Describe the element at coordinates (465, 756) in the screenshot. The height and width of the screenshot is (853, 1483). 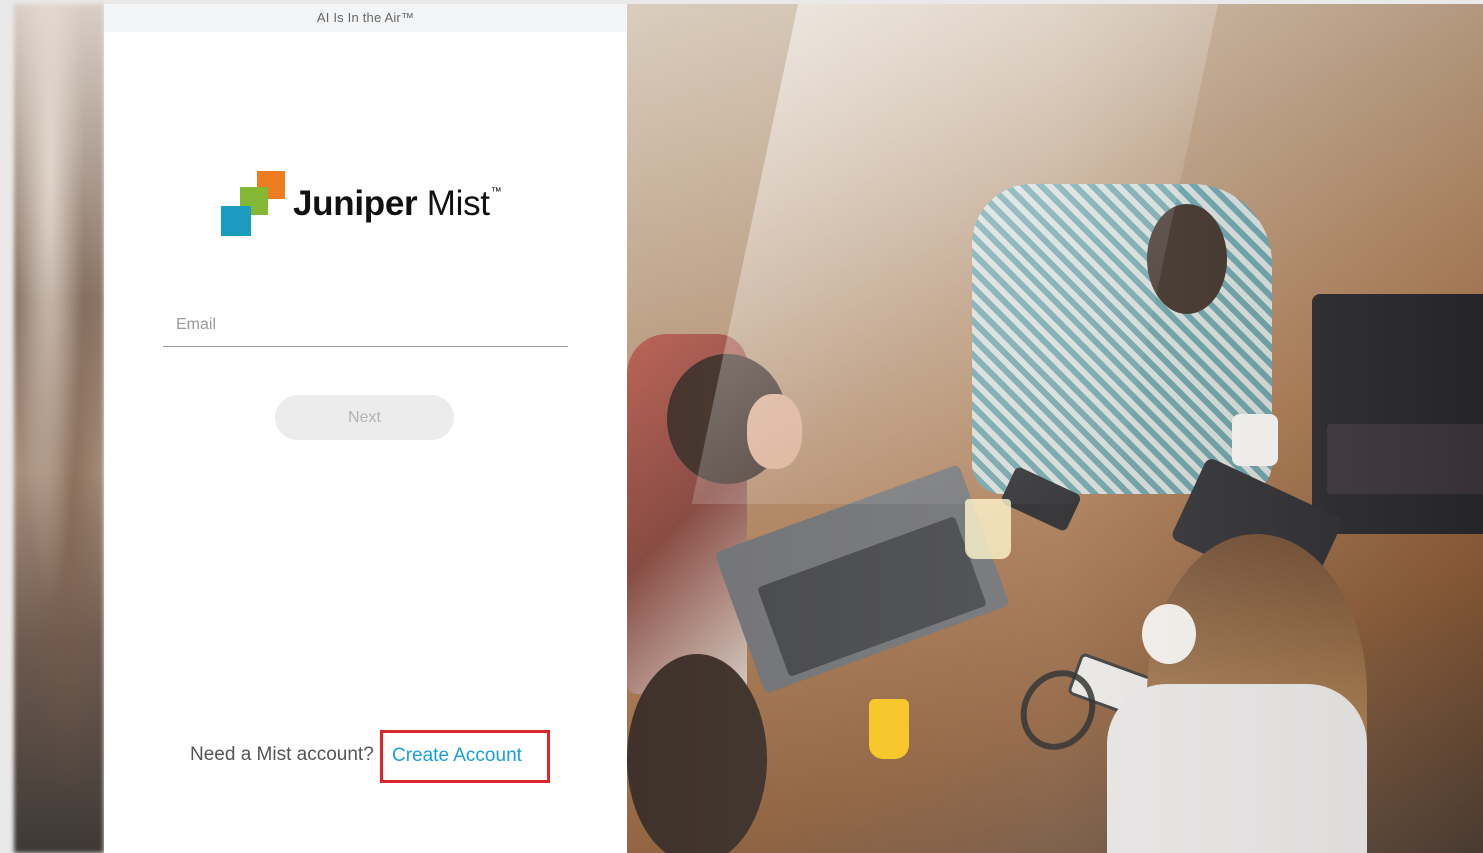
I see `highlight-box` at that location.